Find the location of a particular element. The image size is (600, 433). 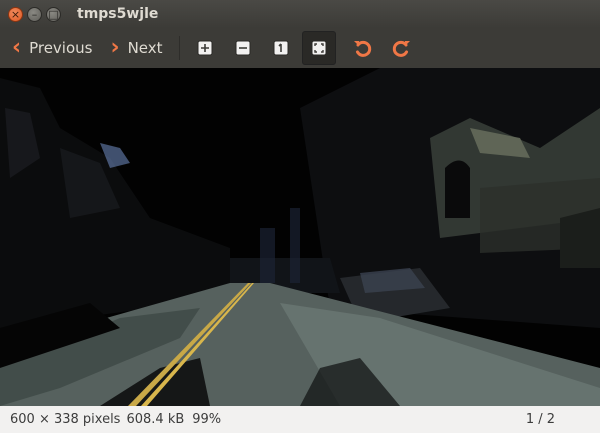

zoom-out-icon is located at coordinates (243, 48).